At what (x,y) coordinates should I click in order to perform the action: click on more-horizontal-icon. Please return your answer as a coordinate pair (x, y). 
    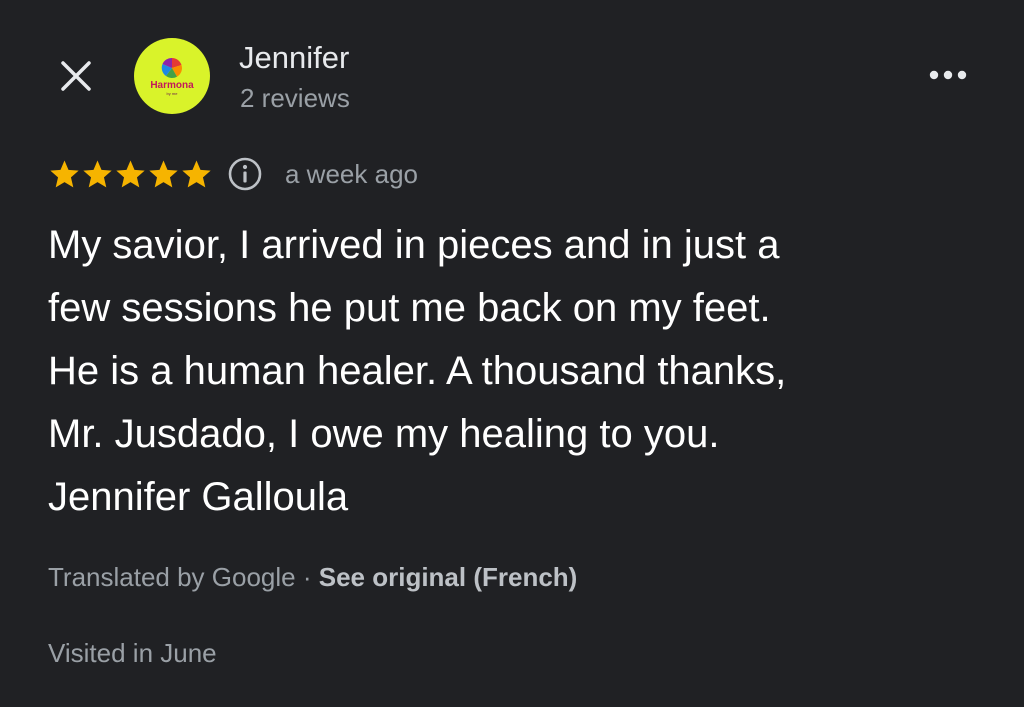
    Looking at the image, I should click on (948, 76).